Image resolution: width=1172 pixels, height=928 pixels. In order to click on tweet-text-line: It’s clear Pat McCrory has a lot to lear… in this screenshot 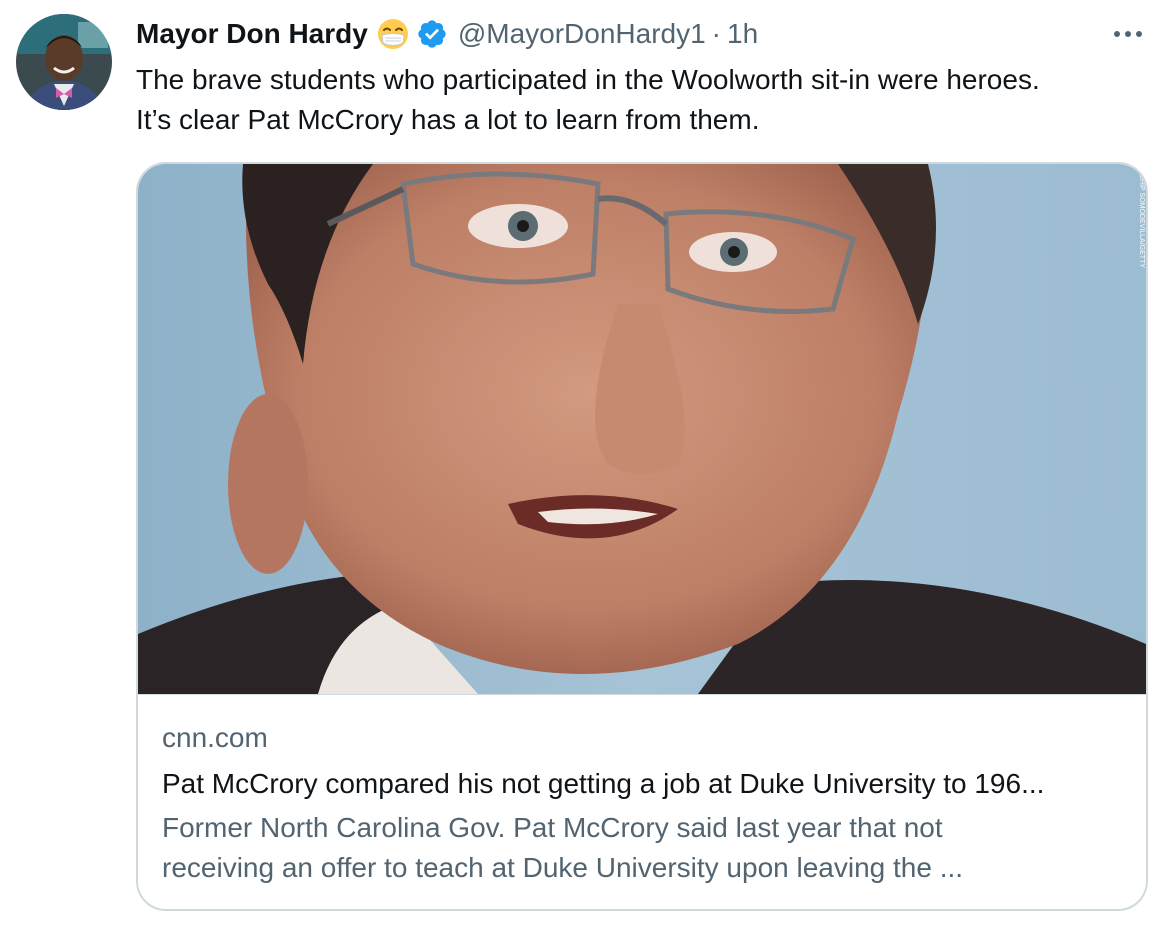, I will do `click(448, 119)`.